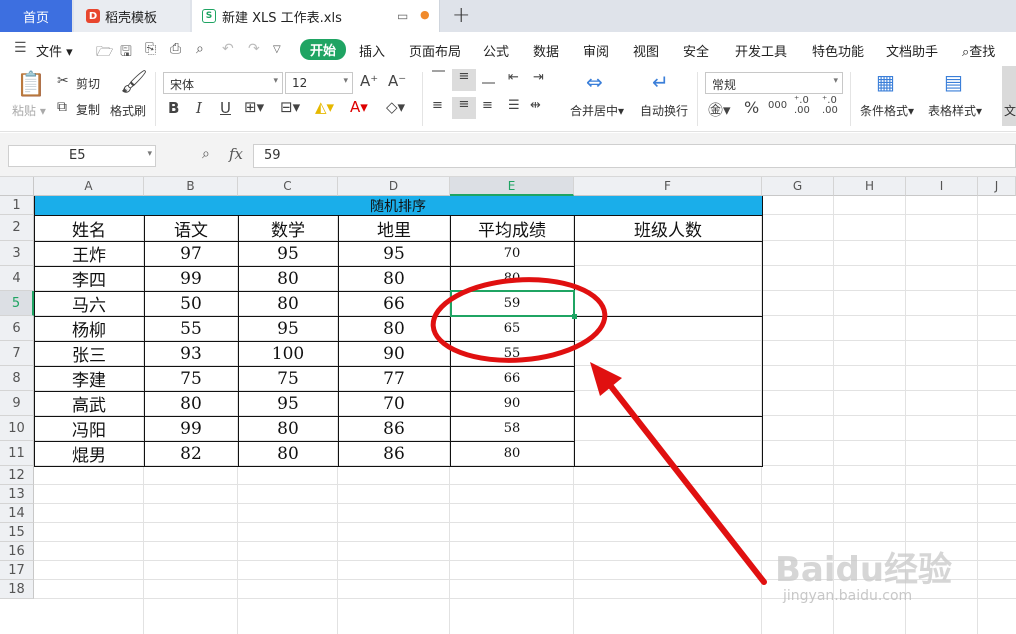 This screenshot has height=634, width=1016. Describe the element at coordinates (394, 186) in the screenshot. I see `column-header: D` at that location.